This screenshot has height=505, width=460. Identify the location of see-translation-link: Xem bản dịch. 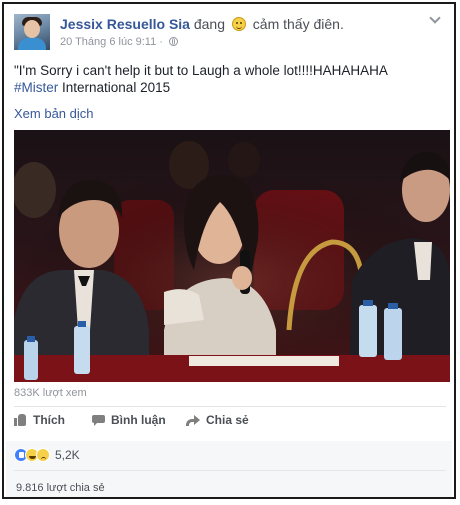
(54, 113).